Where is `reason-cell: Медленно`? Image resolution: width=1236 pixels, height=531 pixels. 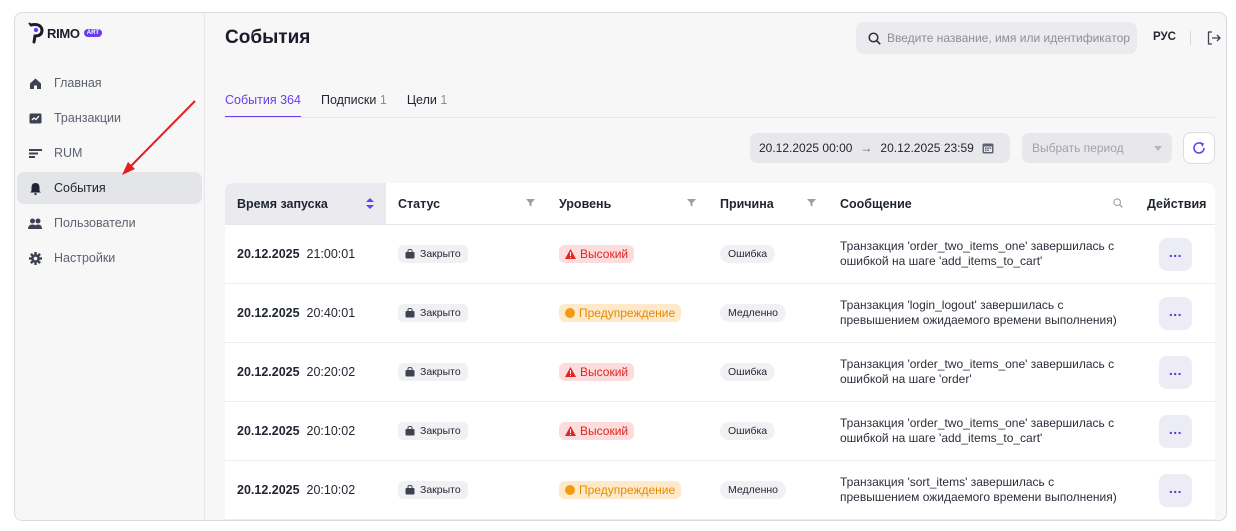 reason-cell: Медленно is located at coordinates (768, 313).